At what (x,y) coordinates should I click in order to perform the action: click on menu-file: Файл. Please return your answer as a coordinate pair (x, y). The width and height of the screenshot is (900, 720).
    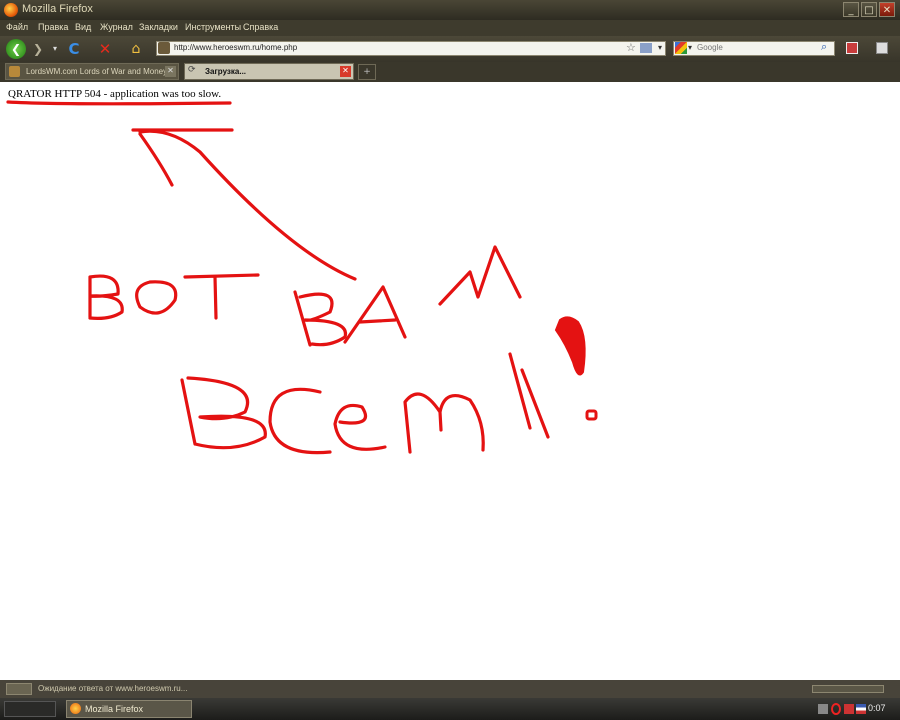
    Looking at the image, I should click on (17, 27).